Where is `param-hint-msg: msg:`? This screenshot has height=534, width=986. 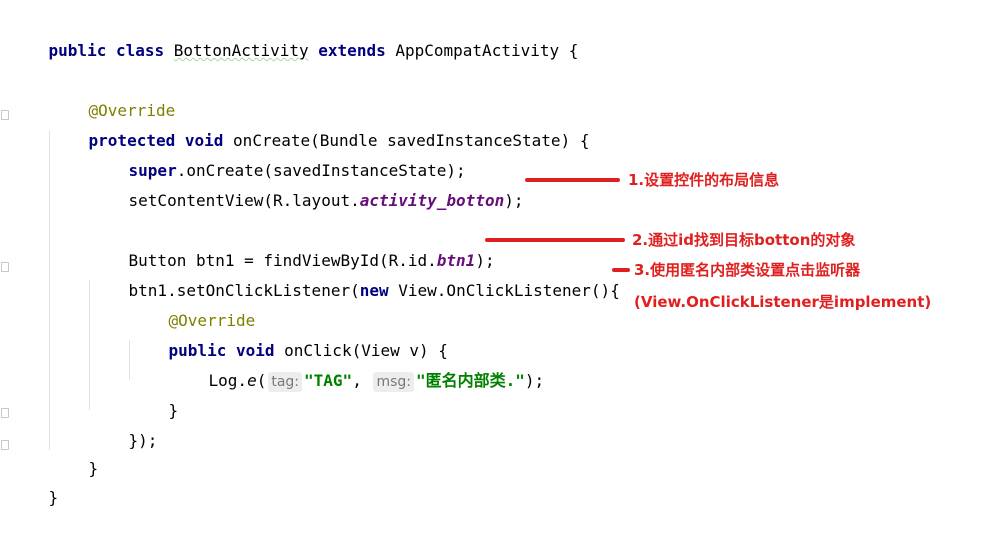
param-hint-msg: msg: is located at coordinates (394, 382).